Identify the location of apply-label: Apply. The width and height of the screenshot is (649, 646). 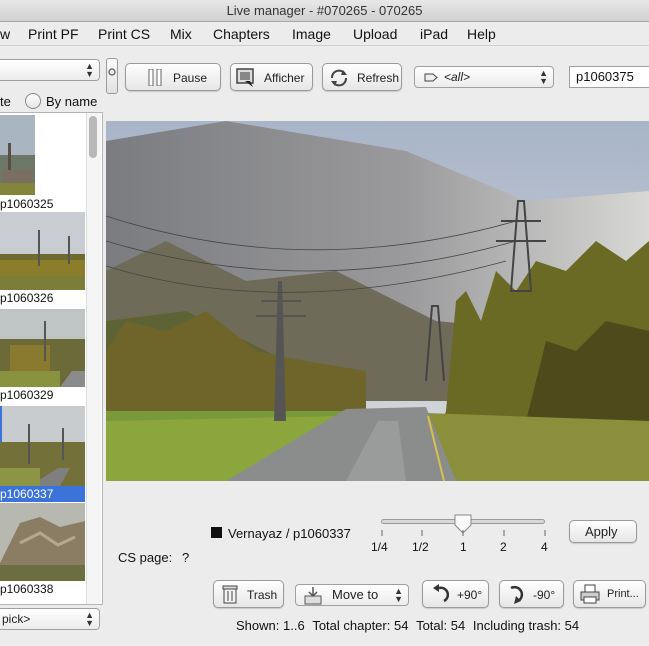
(601, 531).